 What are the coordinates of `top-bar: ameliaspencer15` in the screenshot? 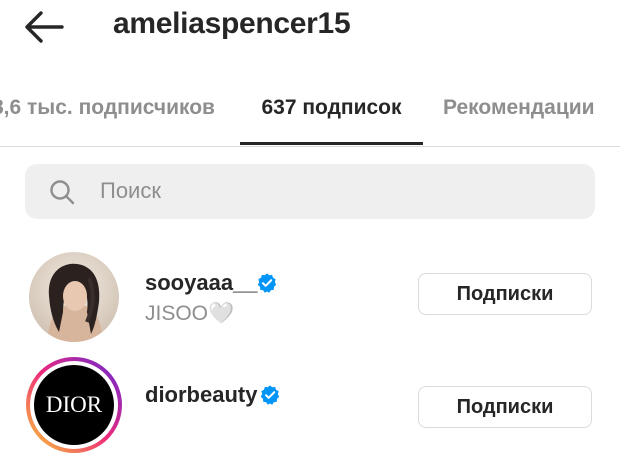 It's located at (310, 27).